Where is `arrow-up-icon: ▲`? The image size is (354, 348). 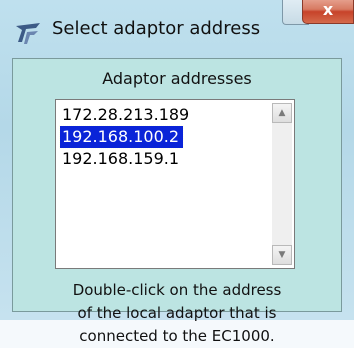
arrow-up-icon: ▲ is located at coordinates (282, 113).